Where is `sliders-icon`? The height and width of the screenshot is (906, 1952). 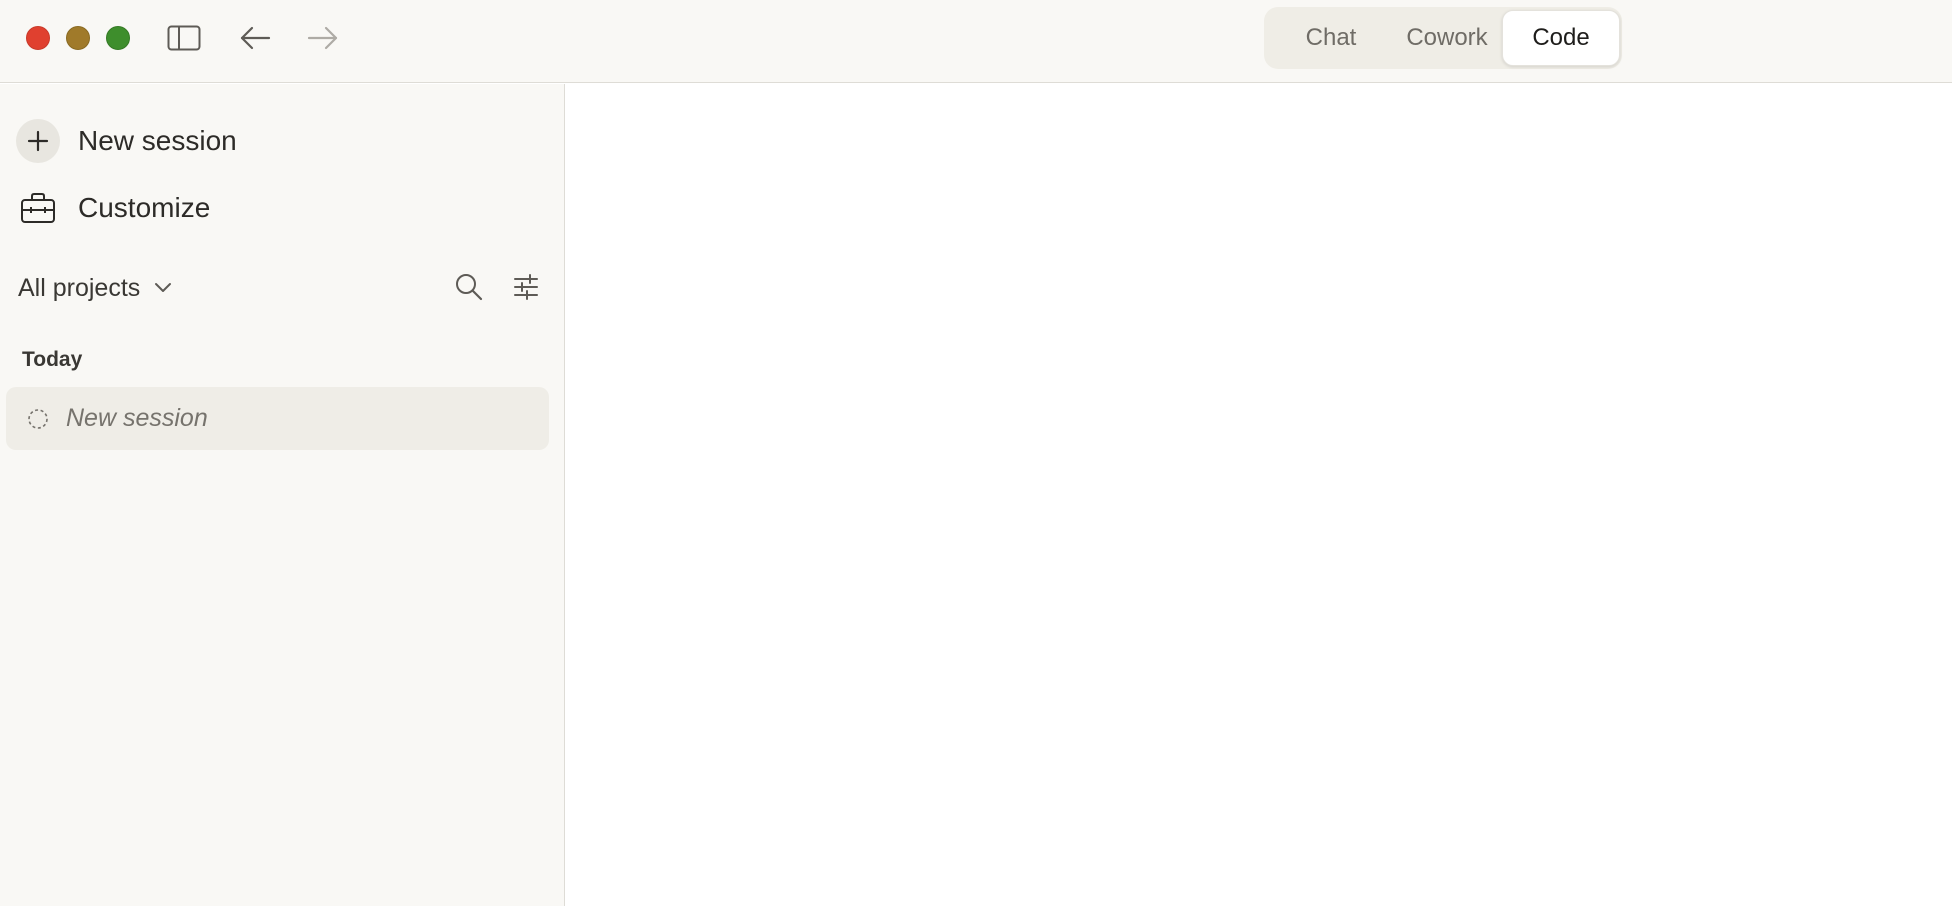 sliders-icon is located at coordinates (526, 287).